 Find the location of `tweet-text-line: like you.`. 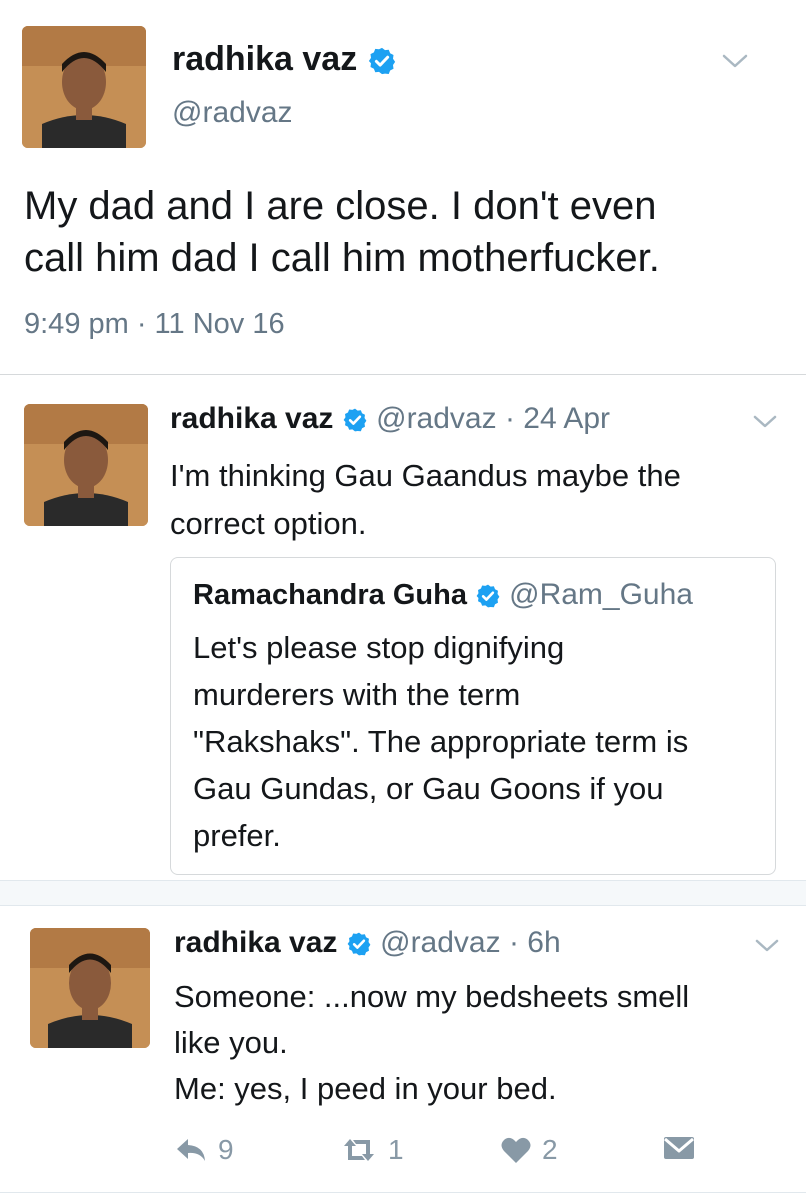

tweet-text-line: like you. is located at coordinates (231, 1042).